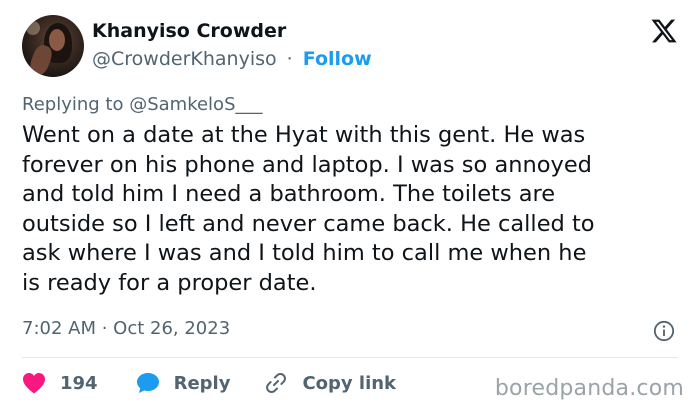 The height and width of the screenshot is (410, 700). What do you see at coordinates (34, 383) in the screenshot?
I see `heart-icon` at bounding box center [34, 383].